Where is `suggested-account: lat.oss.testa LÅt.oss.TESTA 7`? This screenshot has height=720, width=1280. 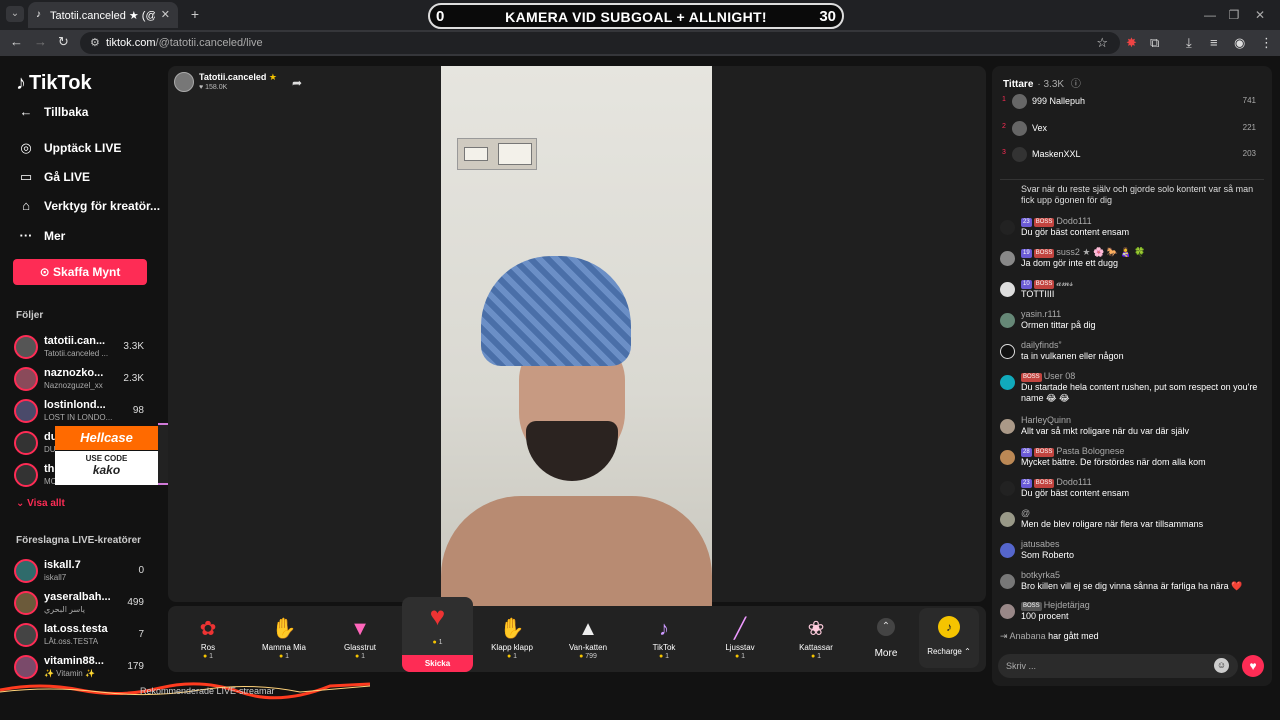
suggested-account: lat.oss.testa LÅt.oss.TESTA 7 is located at coordinates (84, 636).